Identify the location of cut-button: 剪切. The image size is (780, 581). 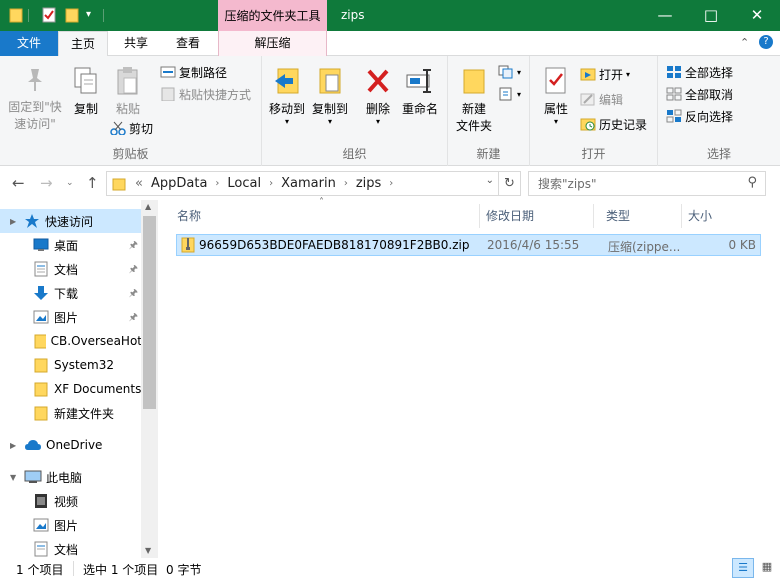
(131, 128).